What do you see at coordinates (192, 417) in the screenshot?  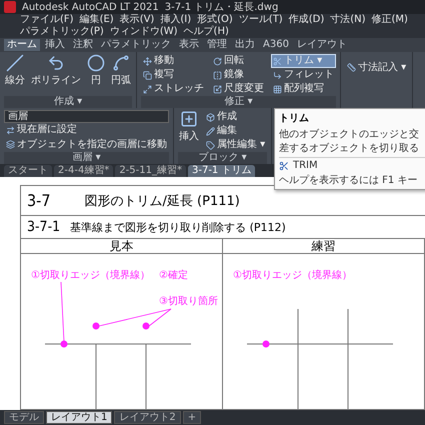 I see `layout-tab: +` at bounding box center [192, 417].